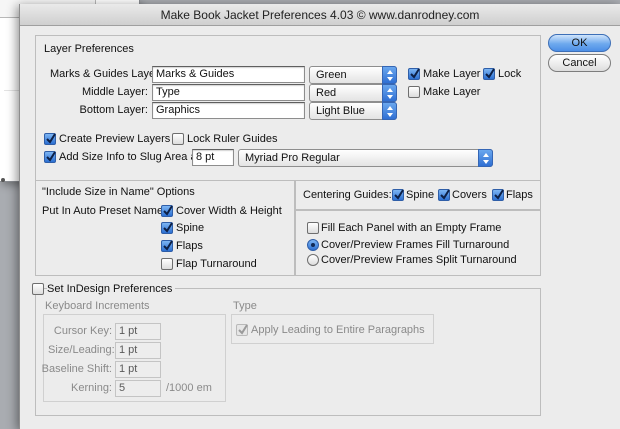 The height and width of the screenshot is (429, 620). I want to click on kerning-label: Kerning:, so click(91, 388).